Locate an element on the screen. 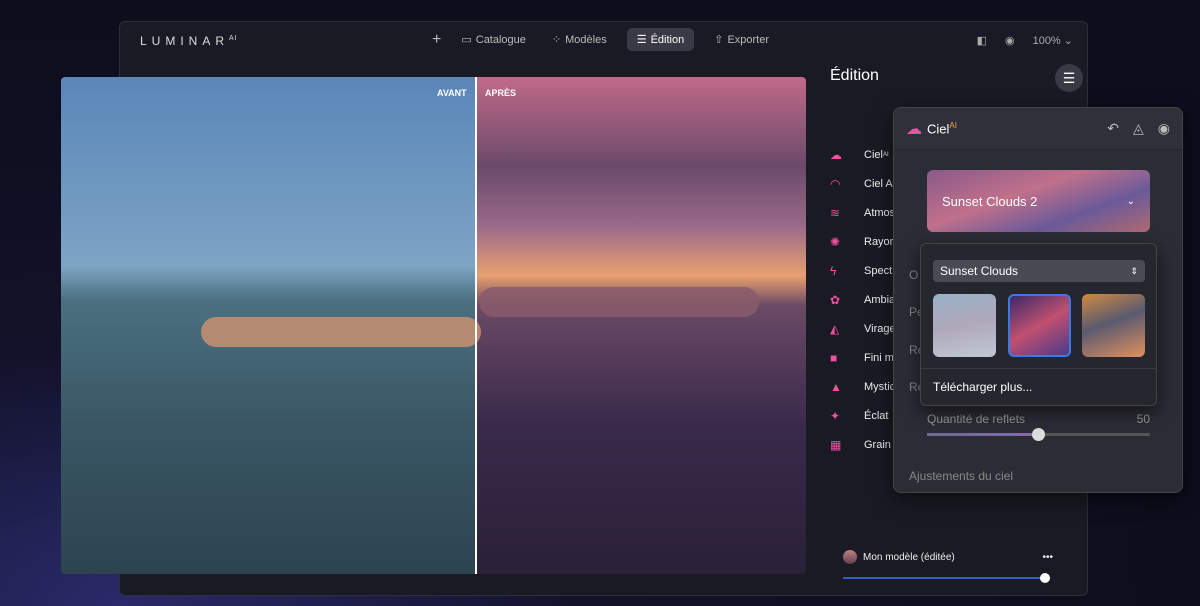 This screenshot has height=606, width=1200. tool-ambiance: ✿ Ambia is located at coordinates (863, 299).